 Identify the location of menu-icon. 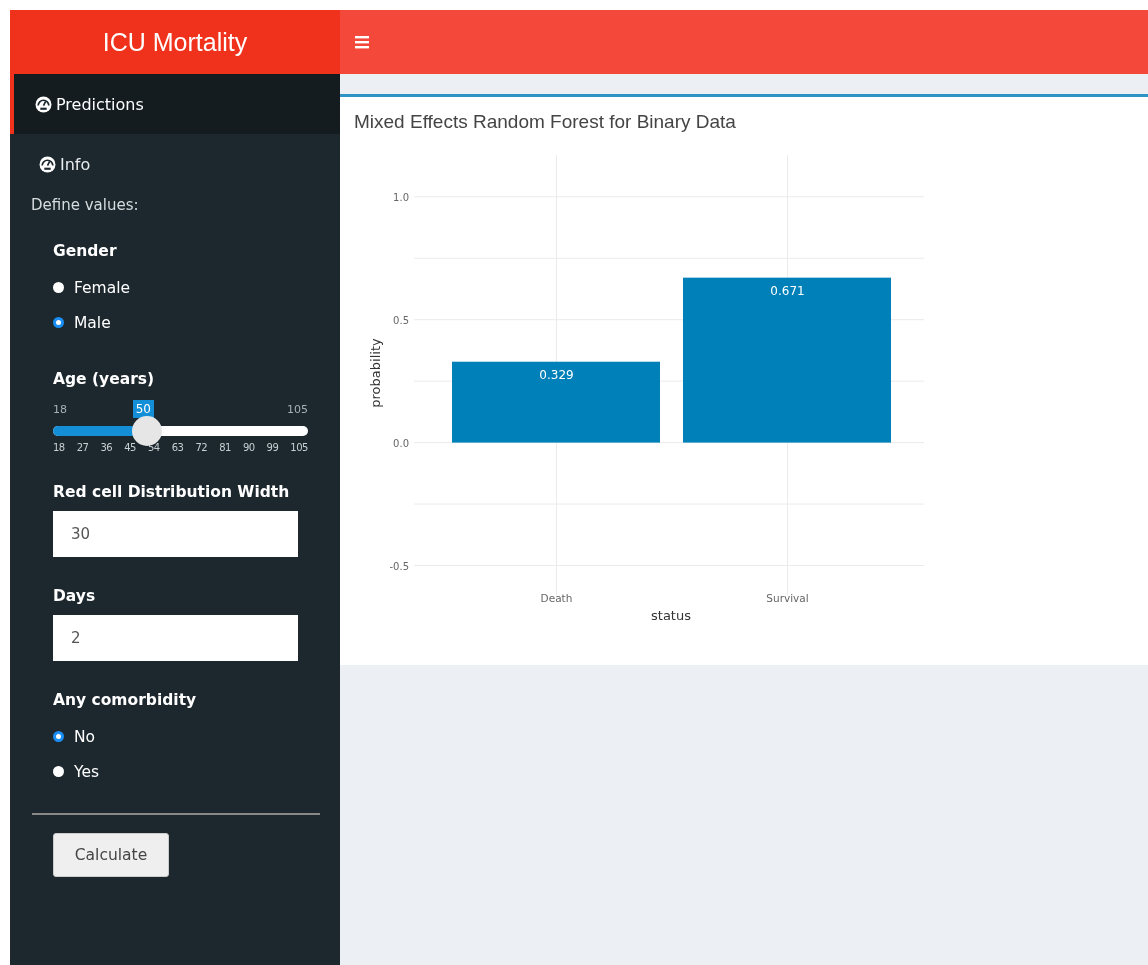
(362, 42).